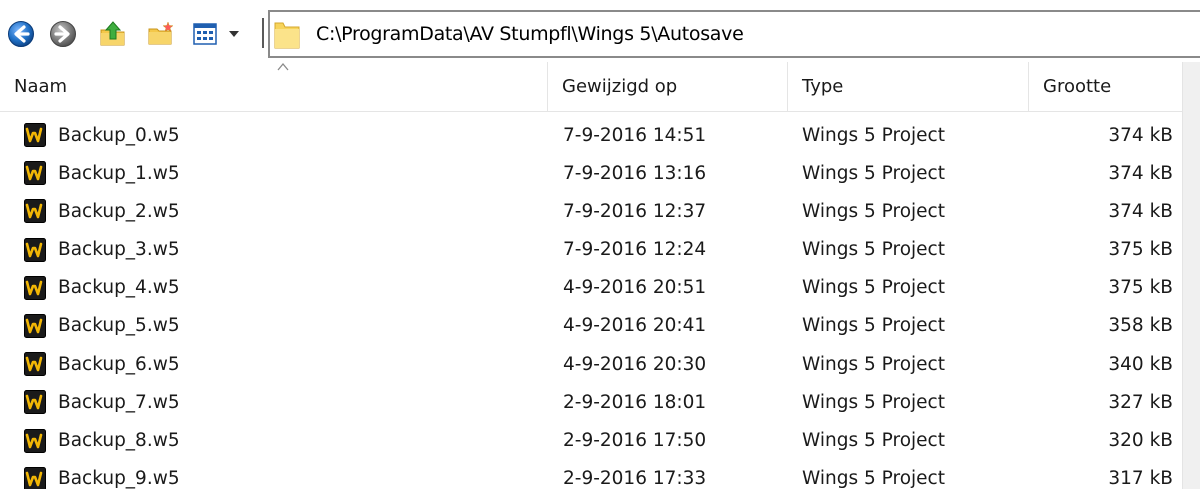 Image resolution: width=1200 pixels, height=489 pixels. Describe the element at coordinates (119, 135) in the screenshot. I see `file-name: Backup_0.w5` at that location.